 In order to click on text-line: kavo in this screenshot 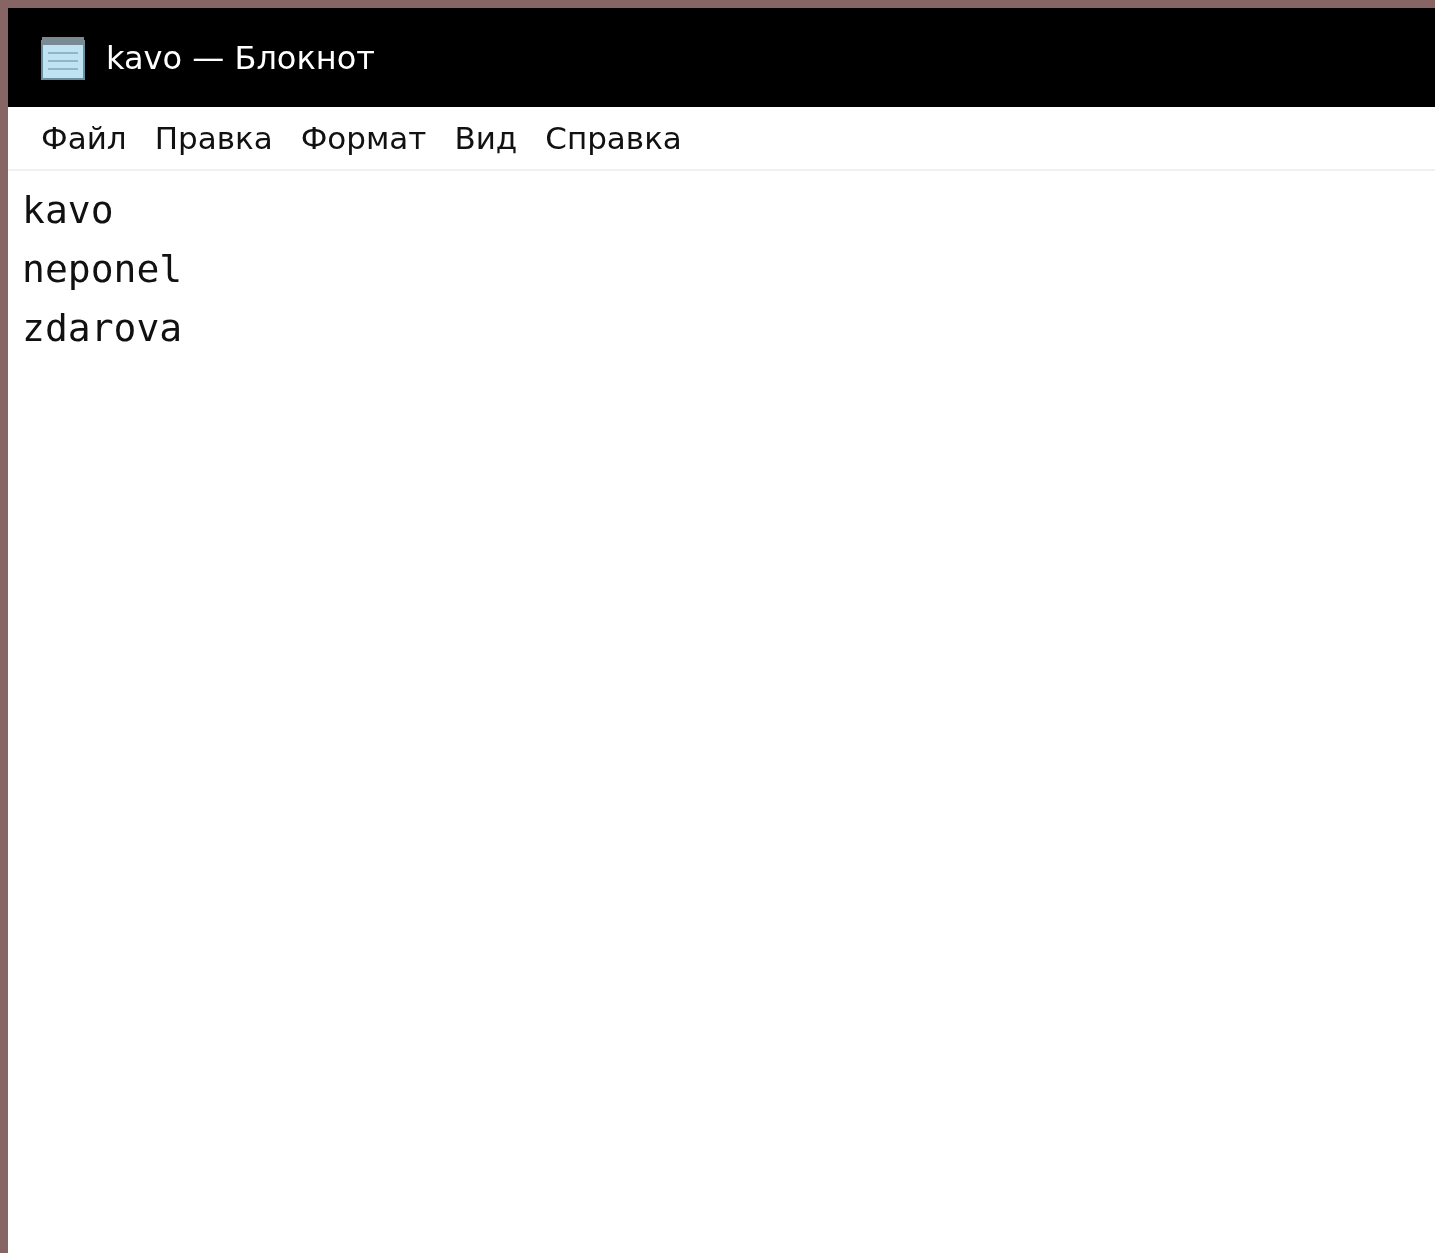, I will do `click(68, 210)`.